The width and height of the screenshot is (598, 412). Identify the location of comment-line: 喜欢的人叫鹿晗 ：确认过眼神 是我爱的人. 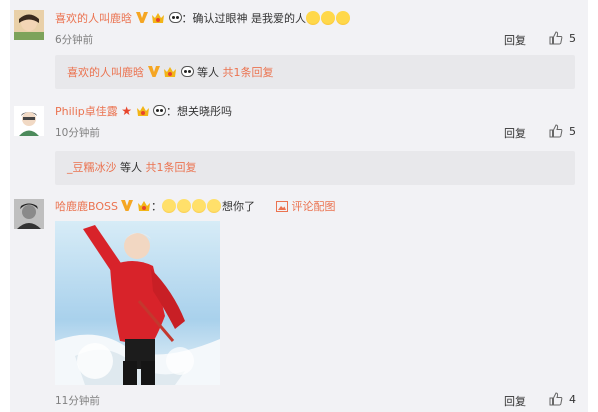
(203, 18).